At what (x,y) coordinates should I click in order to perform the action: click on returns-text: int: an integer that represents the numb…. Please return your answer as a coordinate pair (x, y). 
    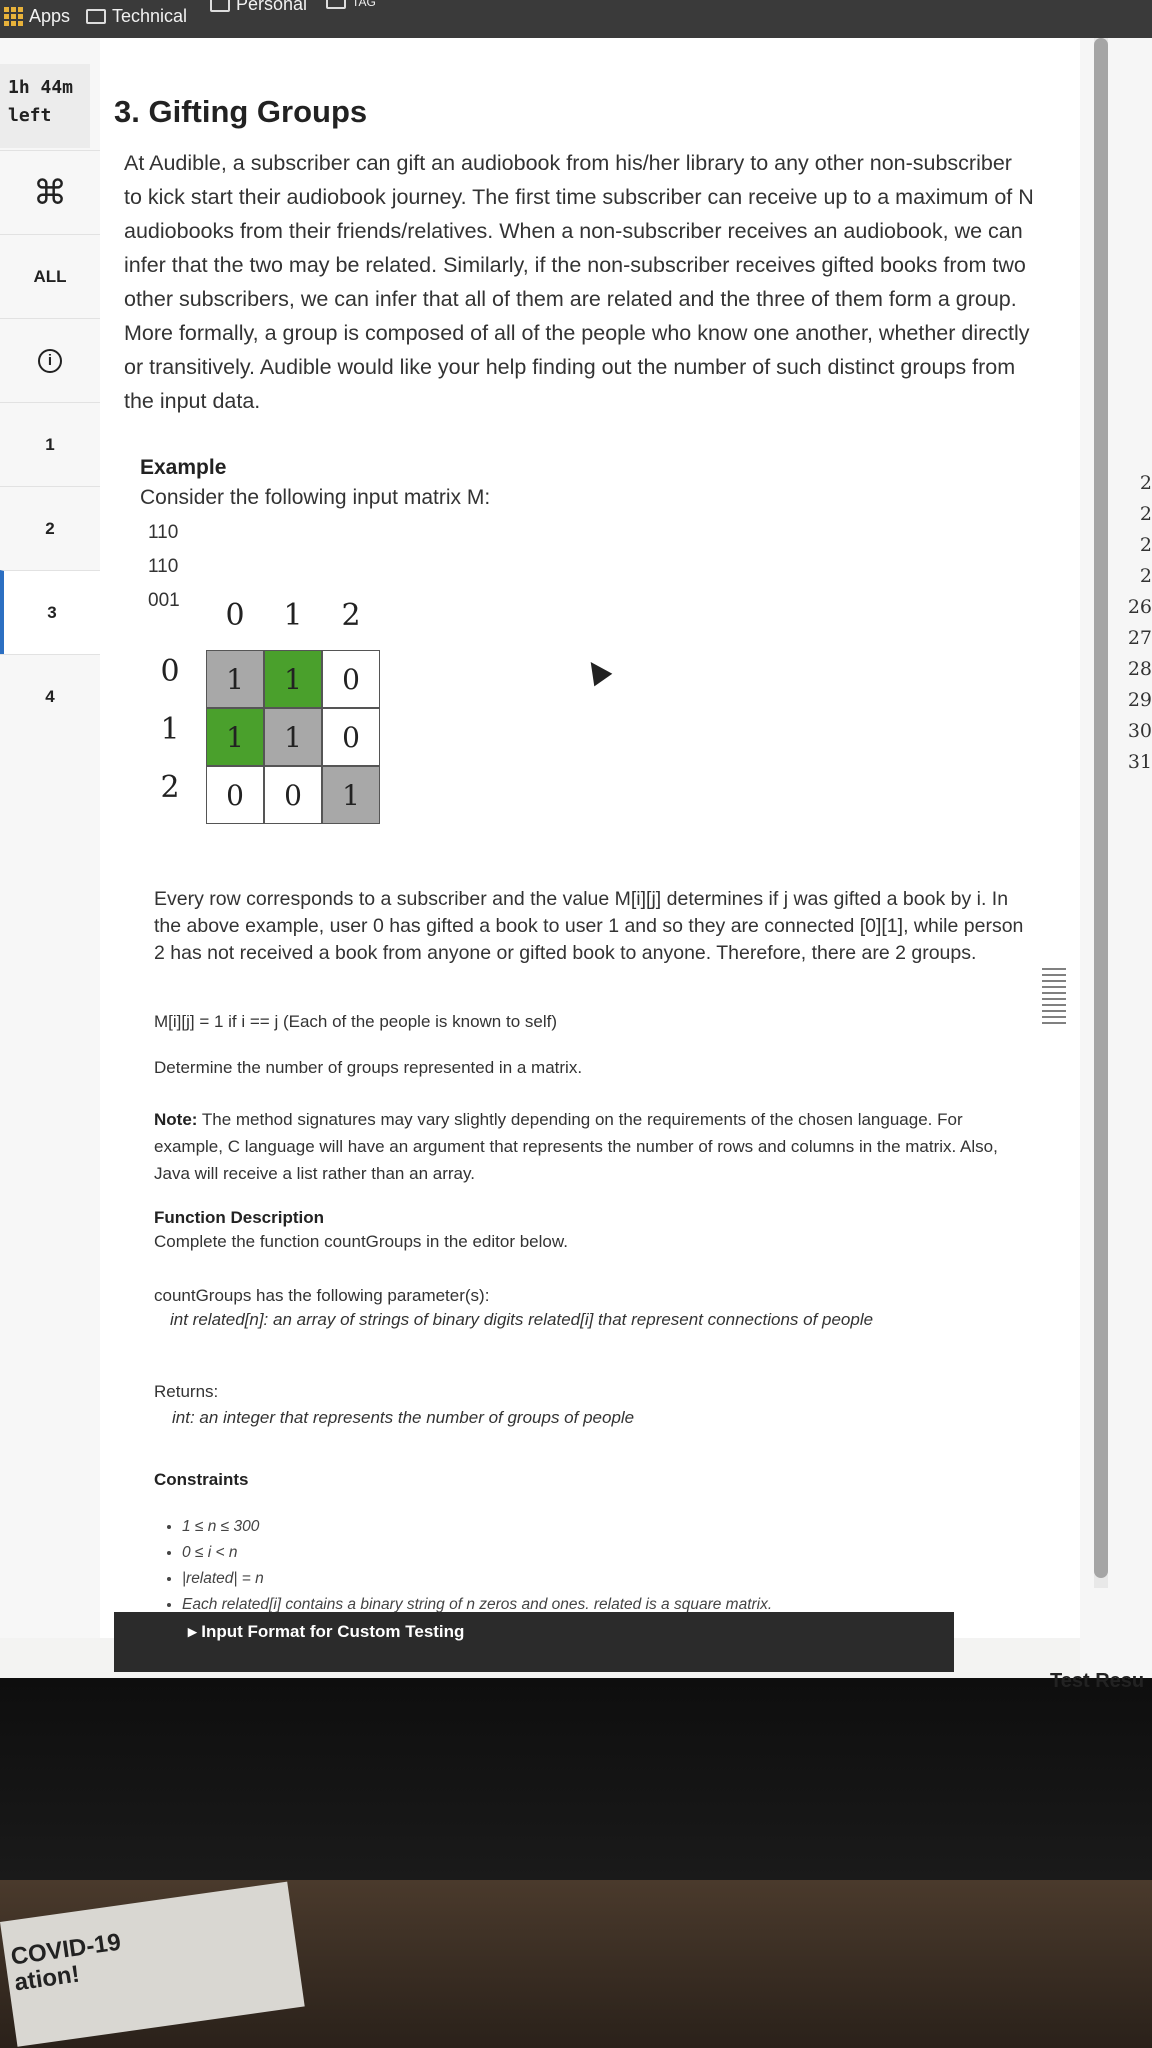
    Looking at the image, I should click on (403, 1417).